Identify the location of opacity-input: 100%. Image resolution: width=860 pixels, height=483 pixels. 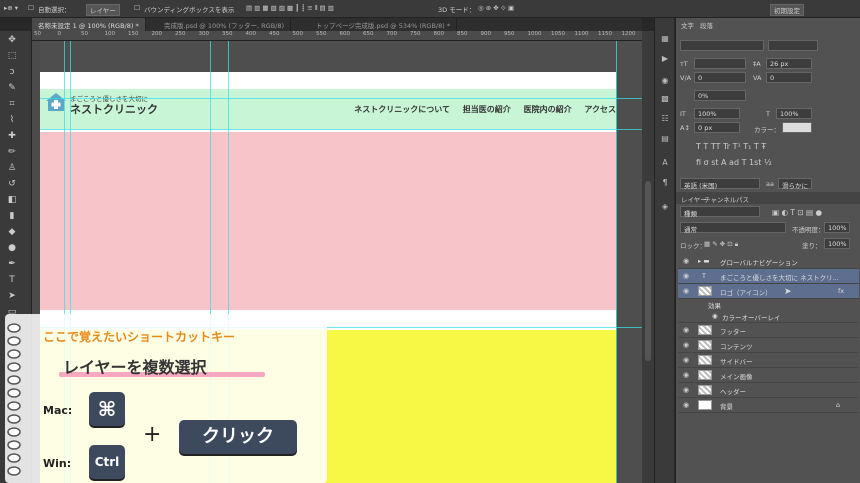
(837, 227).